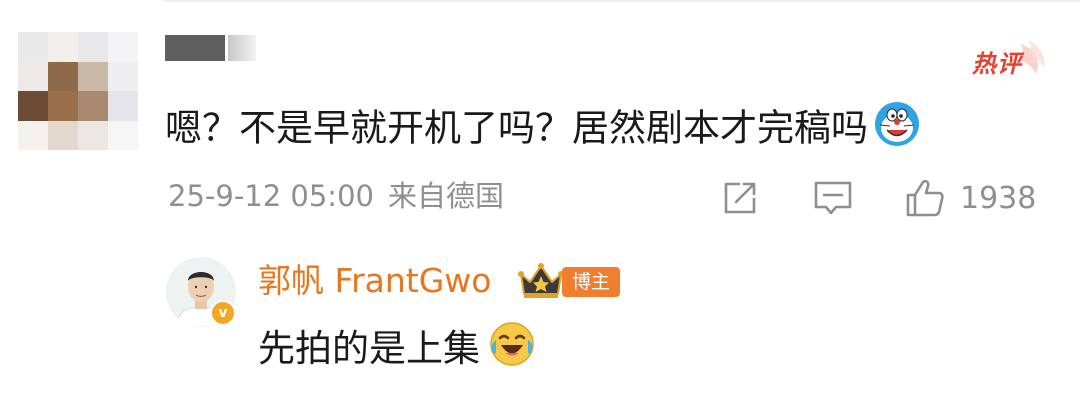 This screenshot has height=405, width=1080. I want to click on laughing-crying-emoji-icon, so click(512, 350).